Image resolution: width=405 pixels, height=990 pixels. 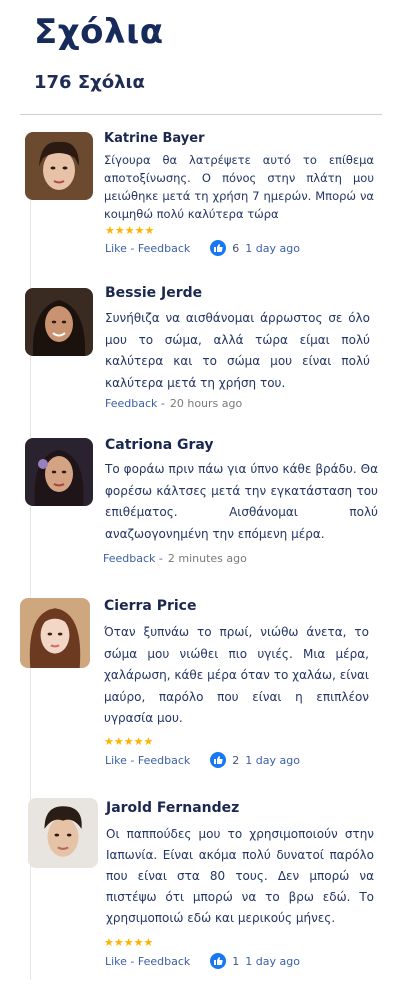 I want to click on comment-author: Cierra Price, so click(x=150, y=606).